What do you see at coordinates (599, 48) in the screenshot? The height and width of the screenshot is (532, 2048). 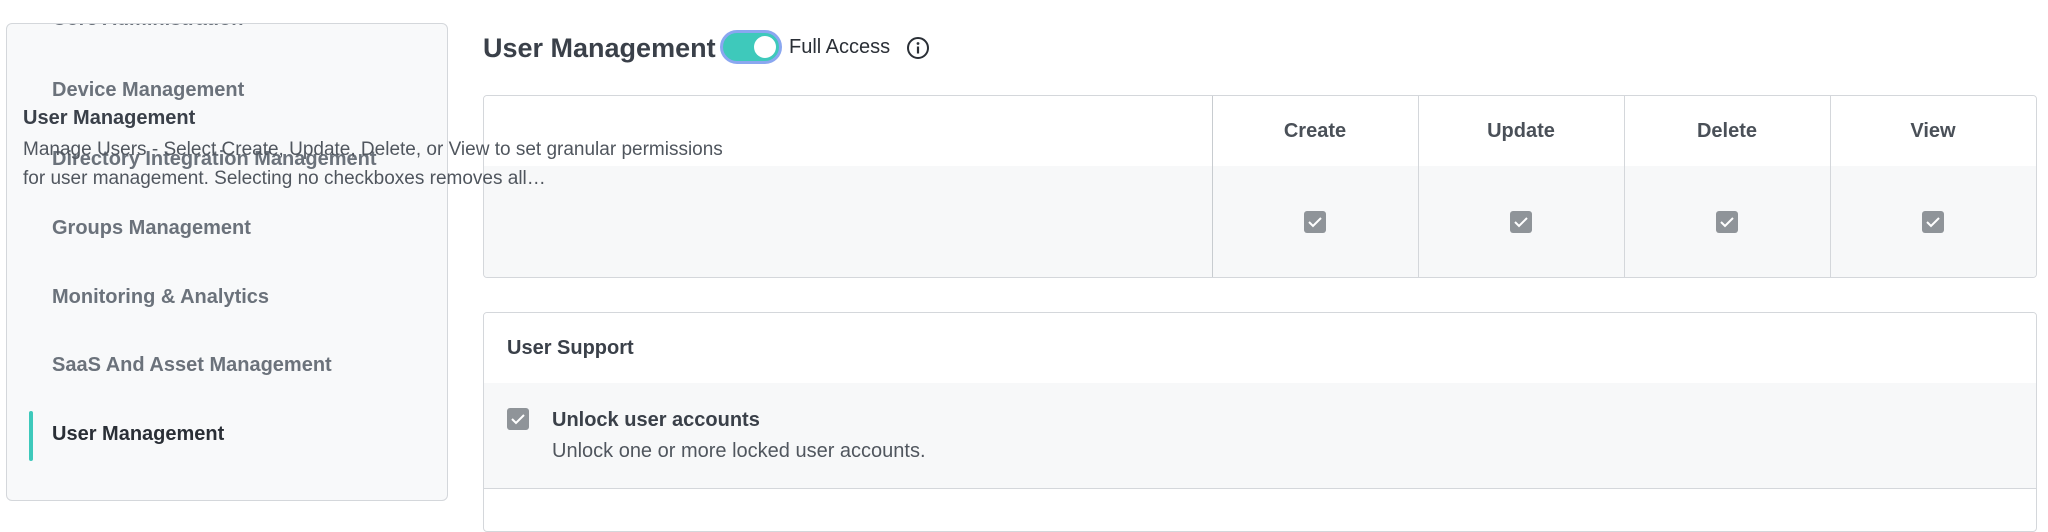 I see `page-title: User Management` at bounding box center [599, 48].